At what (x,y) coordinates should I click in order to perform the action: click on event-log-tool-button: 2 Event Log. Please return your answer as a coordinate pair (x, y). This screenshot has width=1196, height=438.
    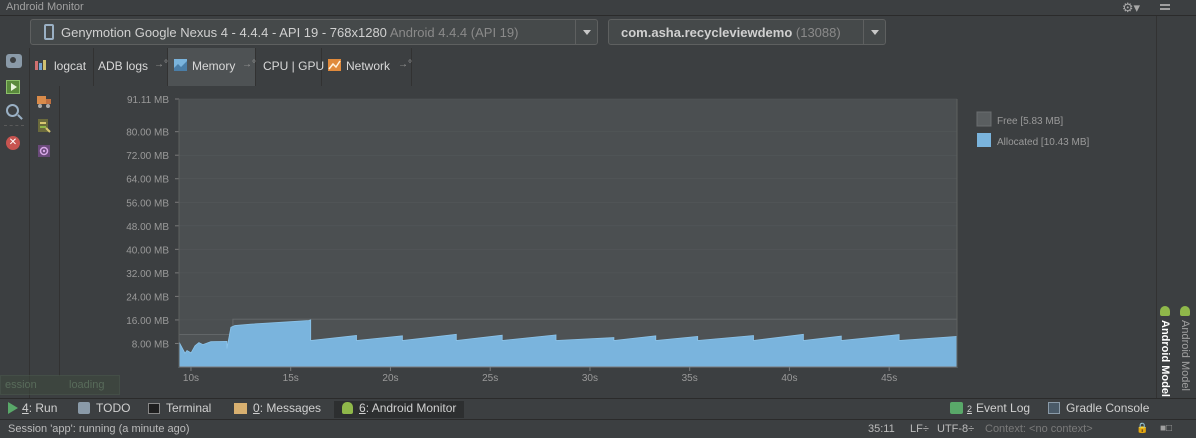
    Looking at the image, I should click on (990, 409).